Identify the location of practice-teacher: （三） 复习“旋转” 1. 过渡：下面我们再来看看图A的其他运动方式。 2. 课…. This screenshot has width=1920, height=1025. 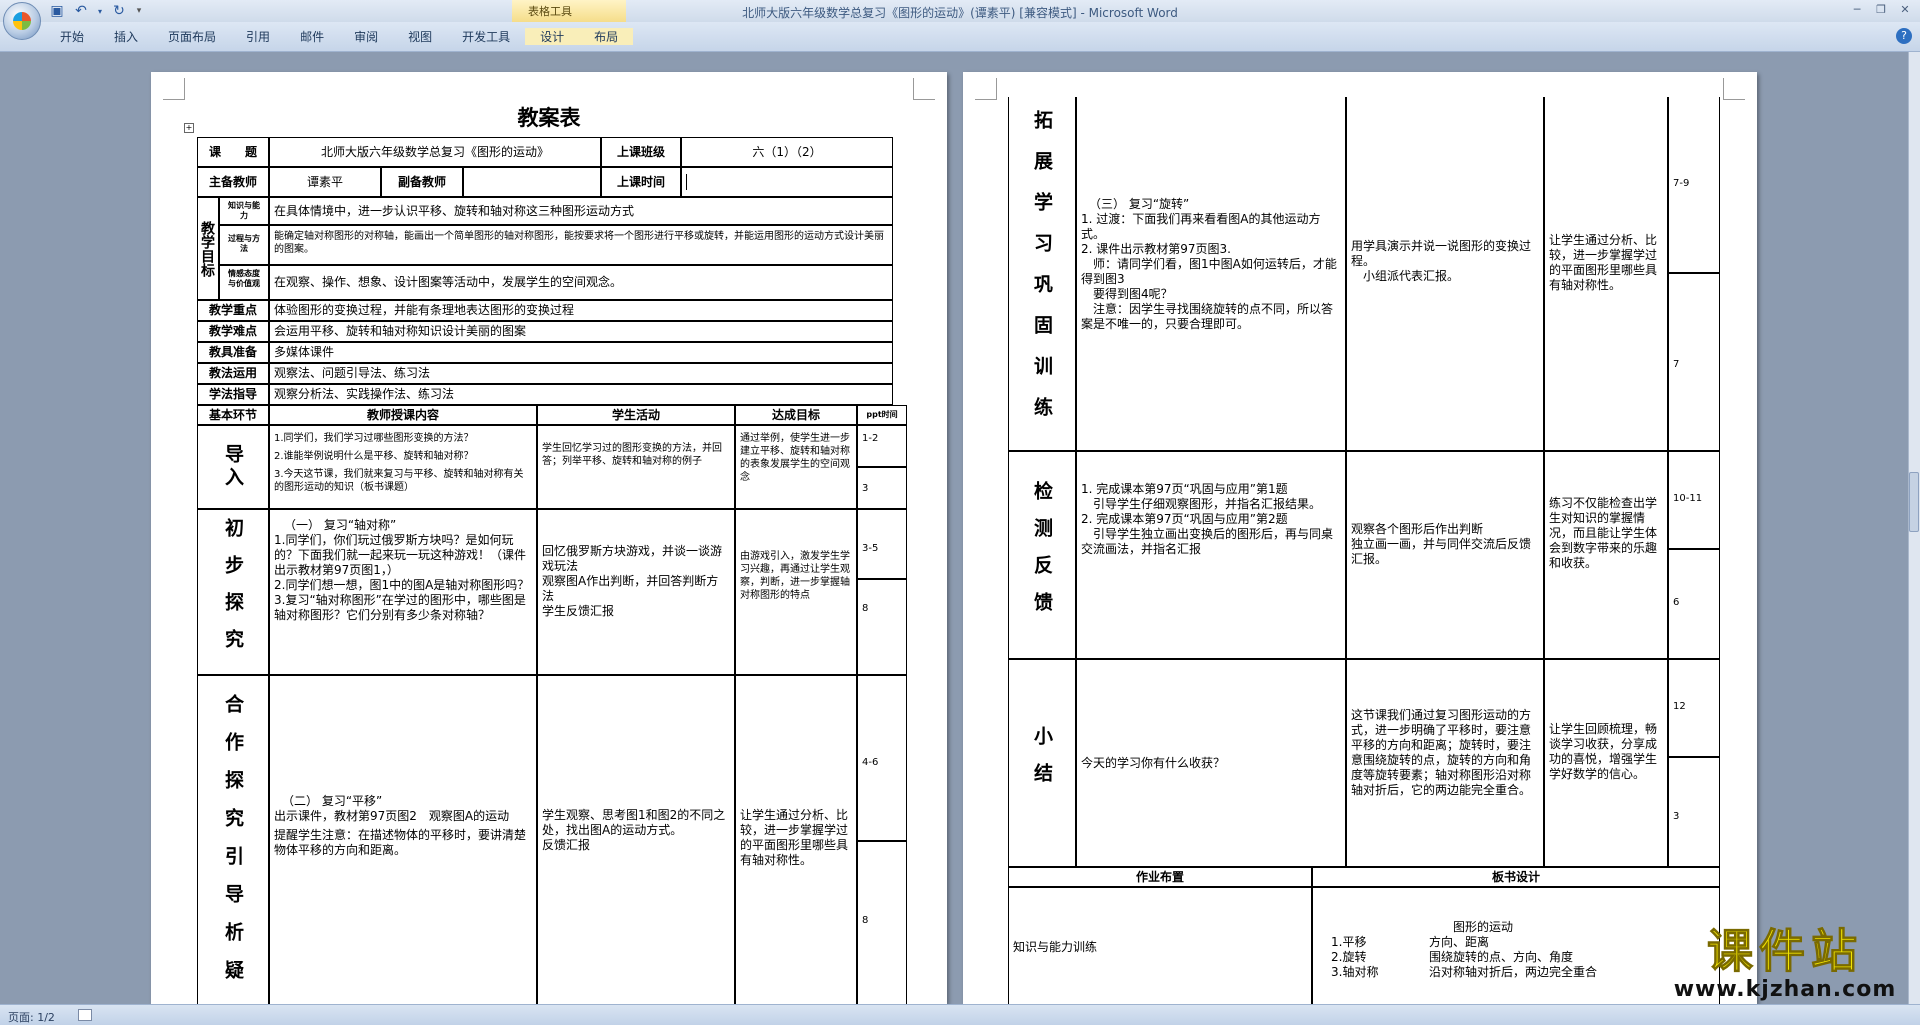
(1211, 274).